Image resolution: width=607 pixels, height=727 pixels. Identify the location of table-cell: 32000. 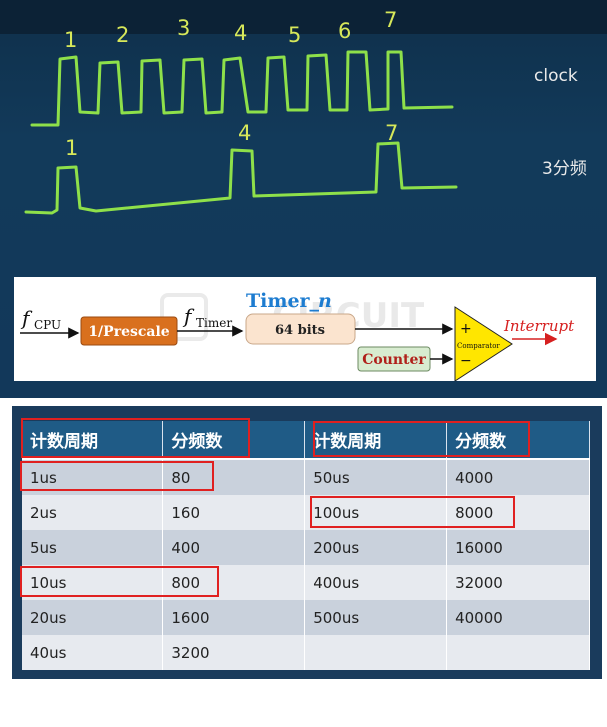
(518, 582).